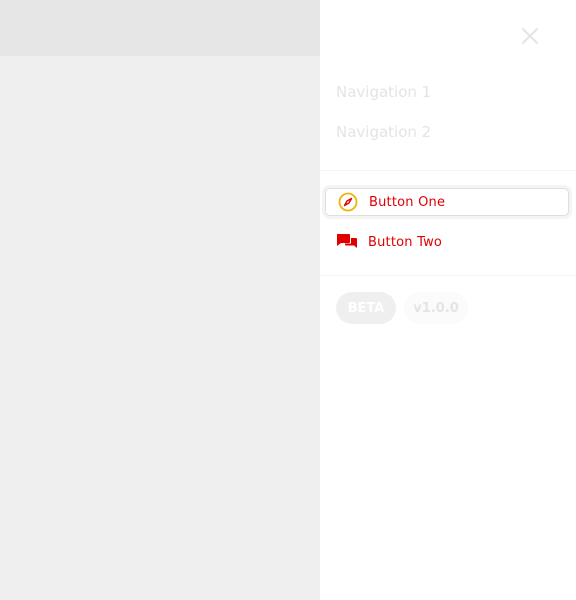  I want to click on close-button, so click(530, 36).